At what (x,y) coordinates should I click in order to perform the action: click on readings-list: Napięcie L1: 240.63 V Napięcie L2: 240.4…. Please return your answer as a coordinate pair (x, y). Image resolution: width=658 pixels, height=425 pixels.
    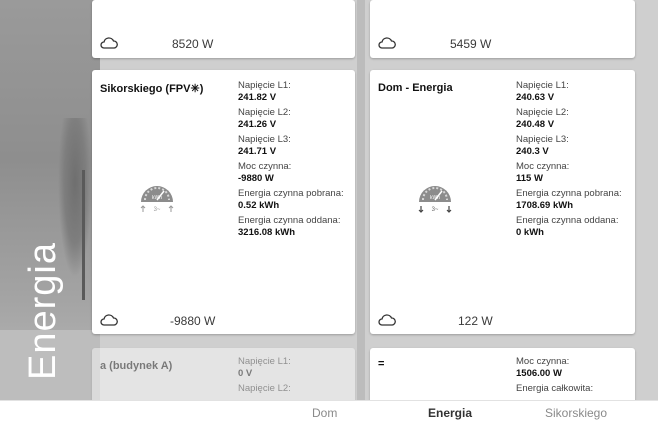
    Looking at the image, I should click on (569, 161).